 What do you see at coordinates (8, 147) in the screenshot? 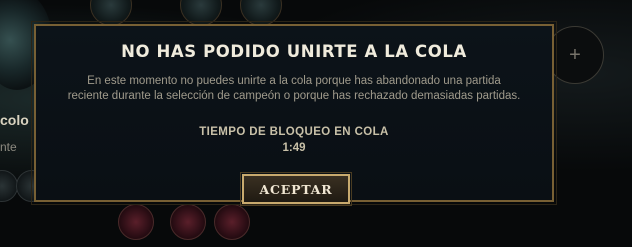
I see `left-panel-subtitle: nte` at bounding box center [8, 147].